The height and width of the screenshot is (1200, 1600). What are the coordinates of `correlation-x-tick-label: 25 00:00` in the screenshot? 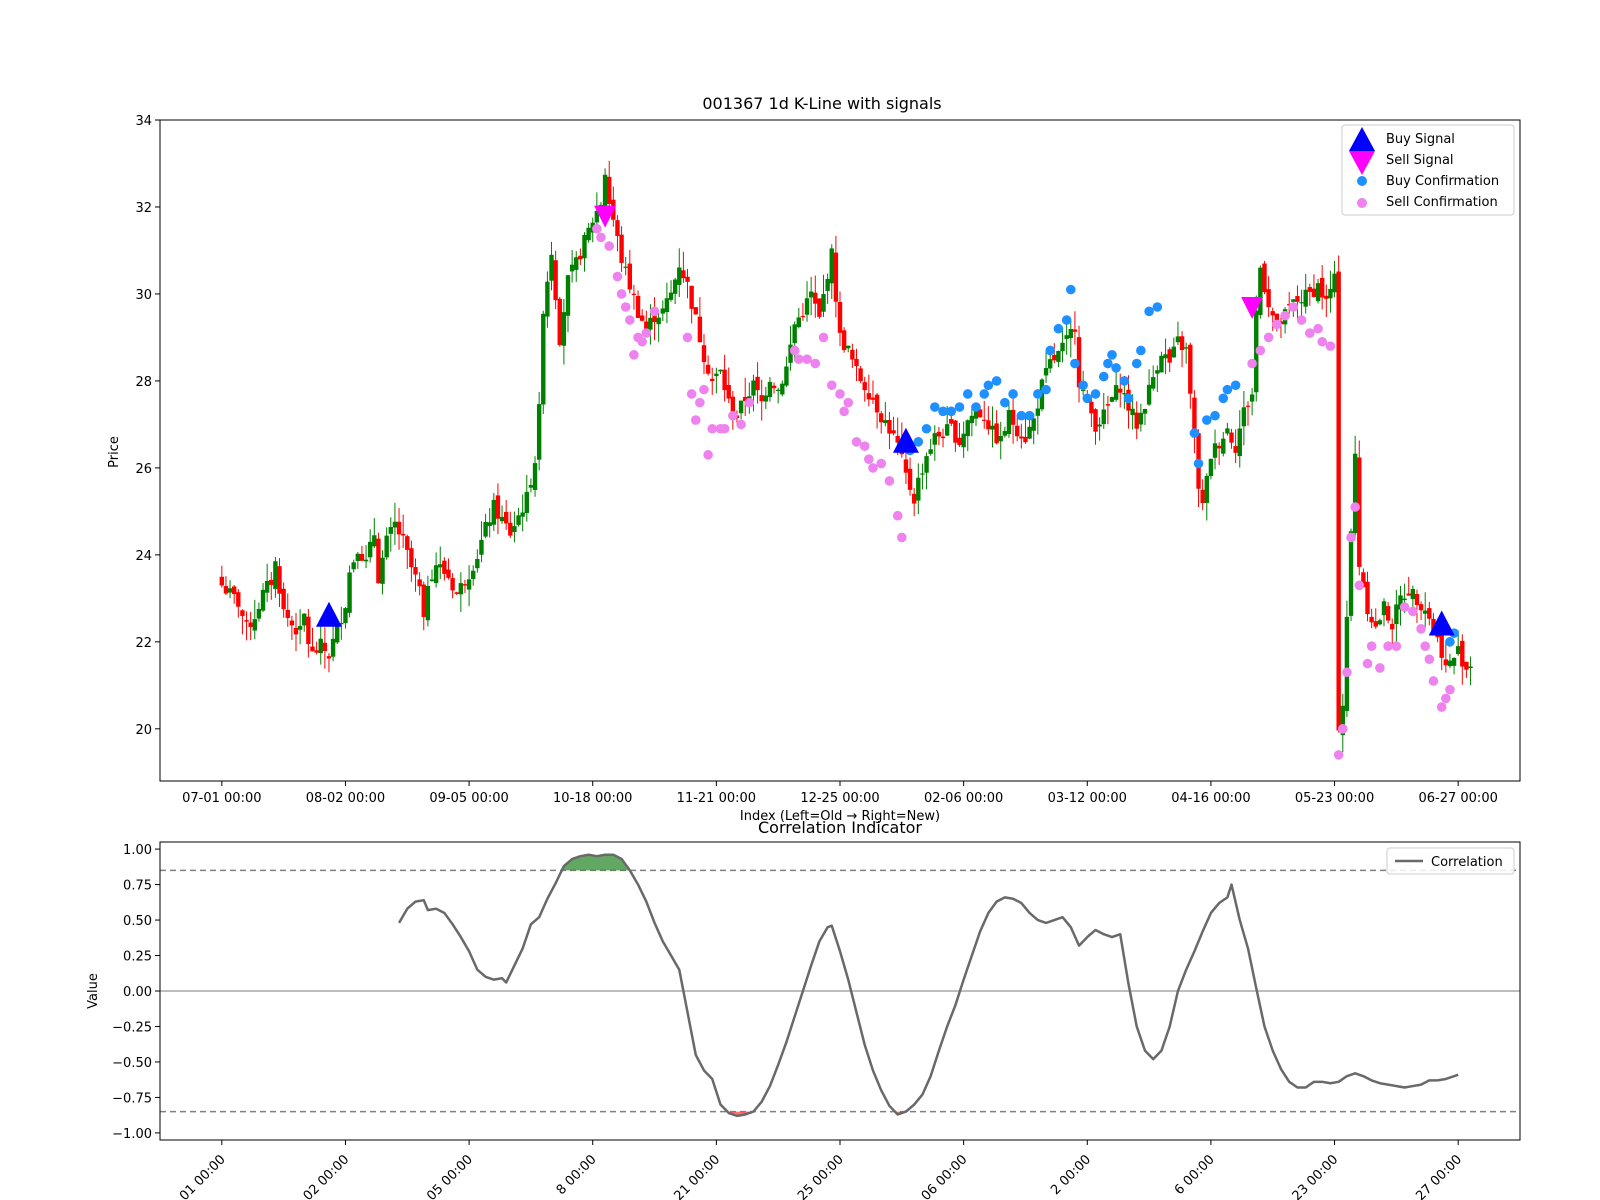 It's located at (821, 1176).